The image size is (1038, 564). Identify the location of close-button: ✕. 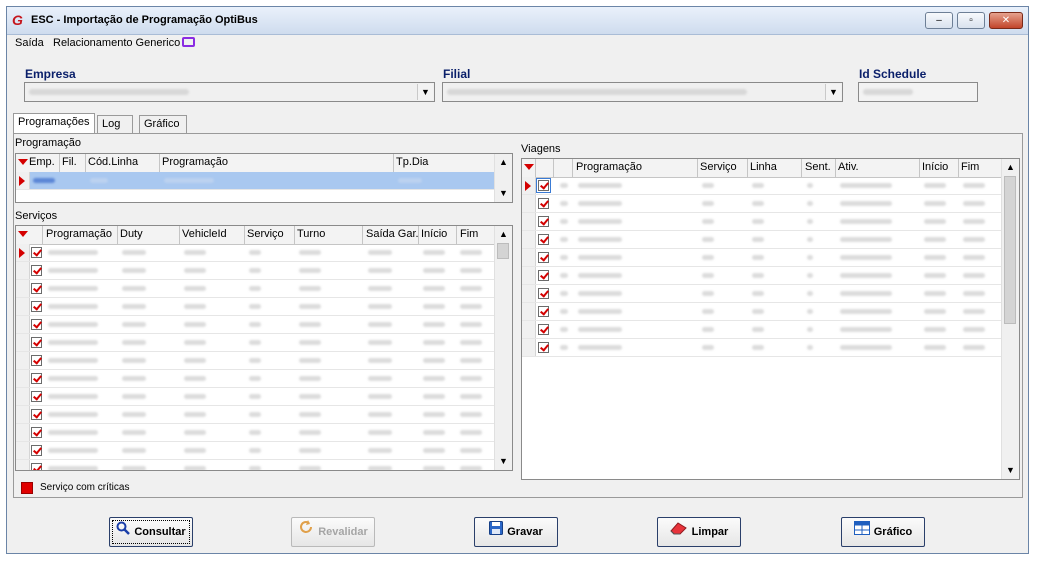
(1006, 20).